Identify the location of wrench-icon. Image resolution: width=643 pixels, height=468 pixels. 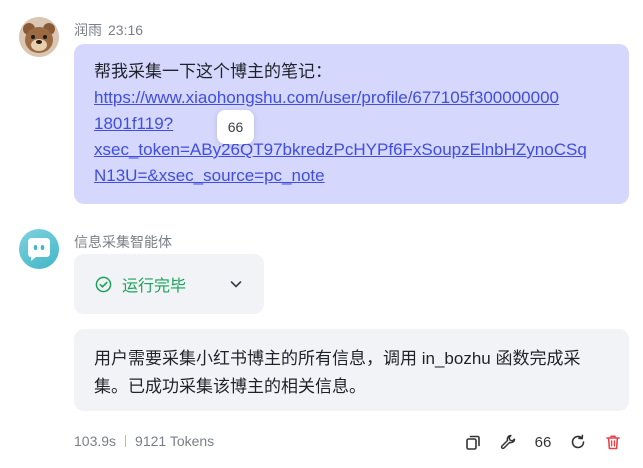
(508, 442).